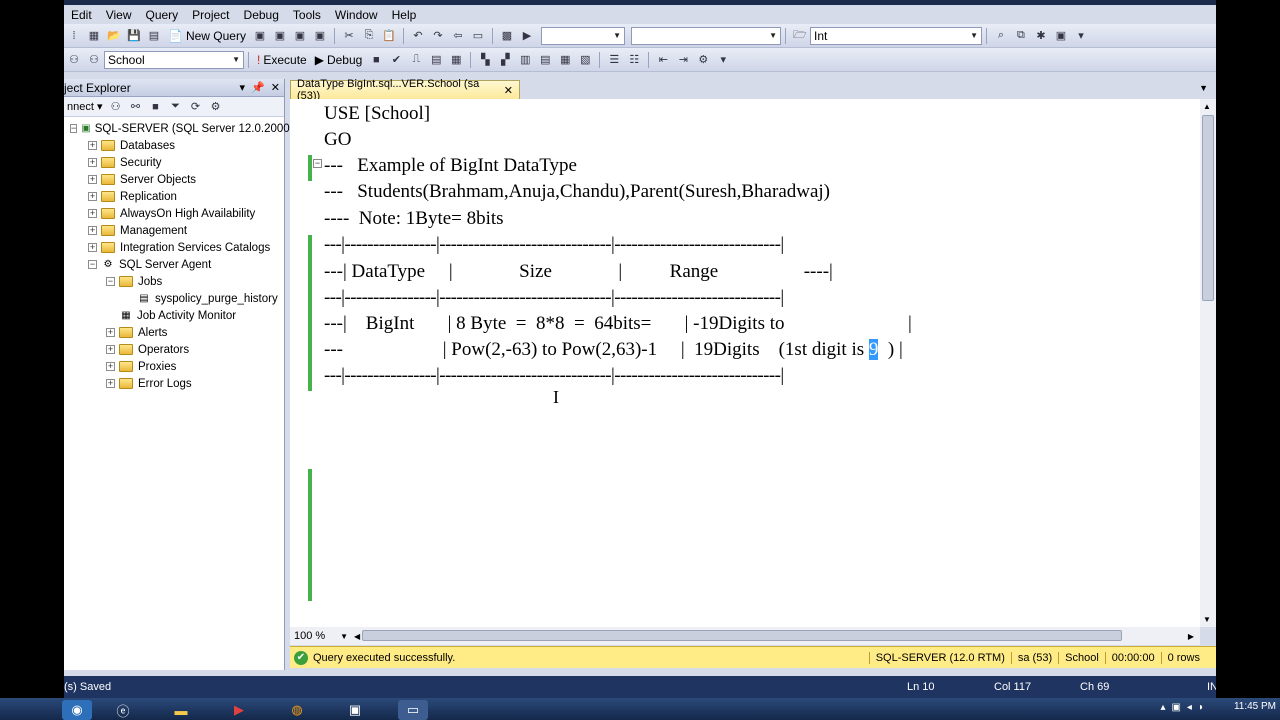  Describe the element at coordinates (74, 60) in the screenshot. I see `connect-icon: ⚇` at that location.